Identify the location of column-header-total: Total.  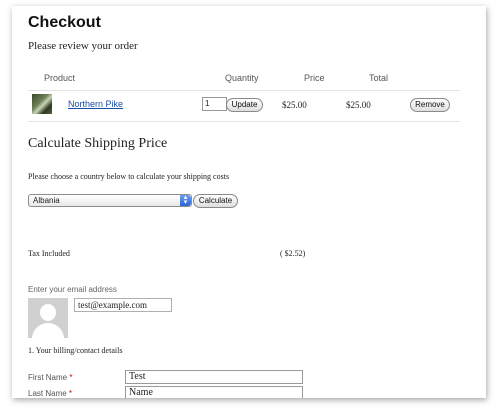
(379, 78).